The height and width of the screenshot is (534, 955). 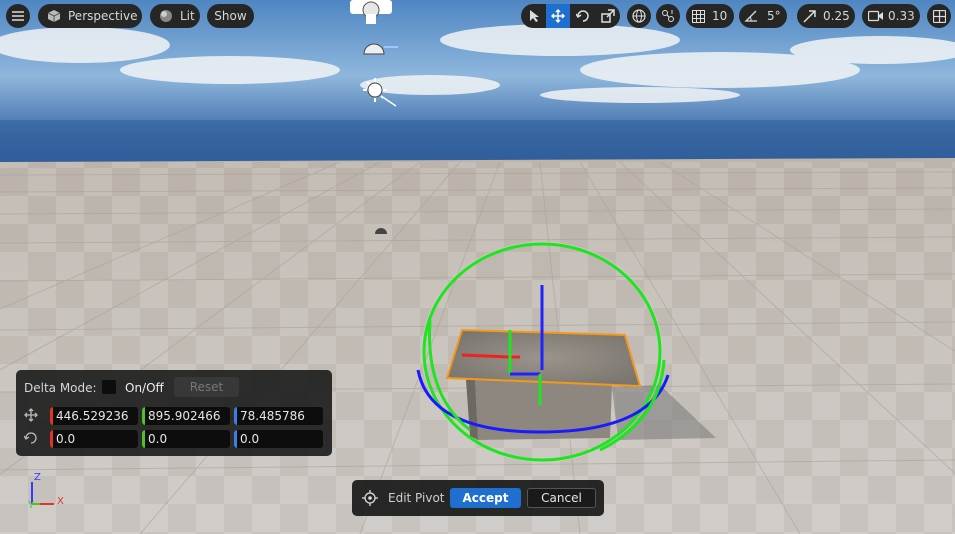 What do you see at coordinates (66, 439) in the screenshot?
I see `rotation-x-value: 0.0` at bounding box center [66, 439].